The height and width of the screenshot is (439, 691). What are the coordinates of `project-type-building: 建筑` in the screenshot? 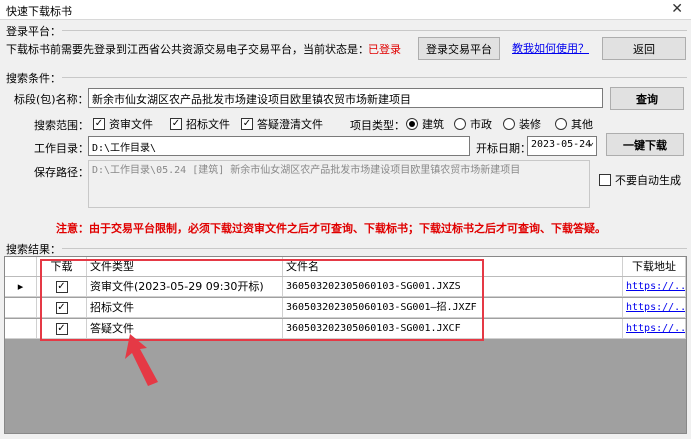 It's located at (425, 124).